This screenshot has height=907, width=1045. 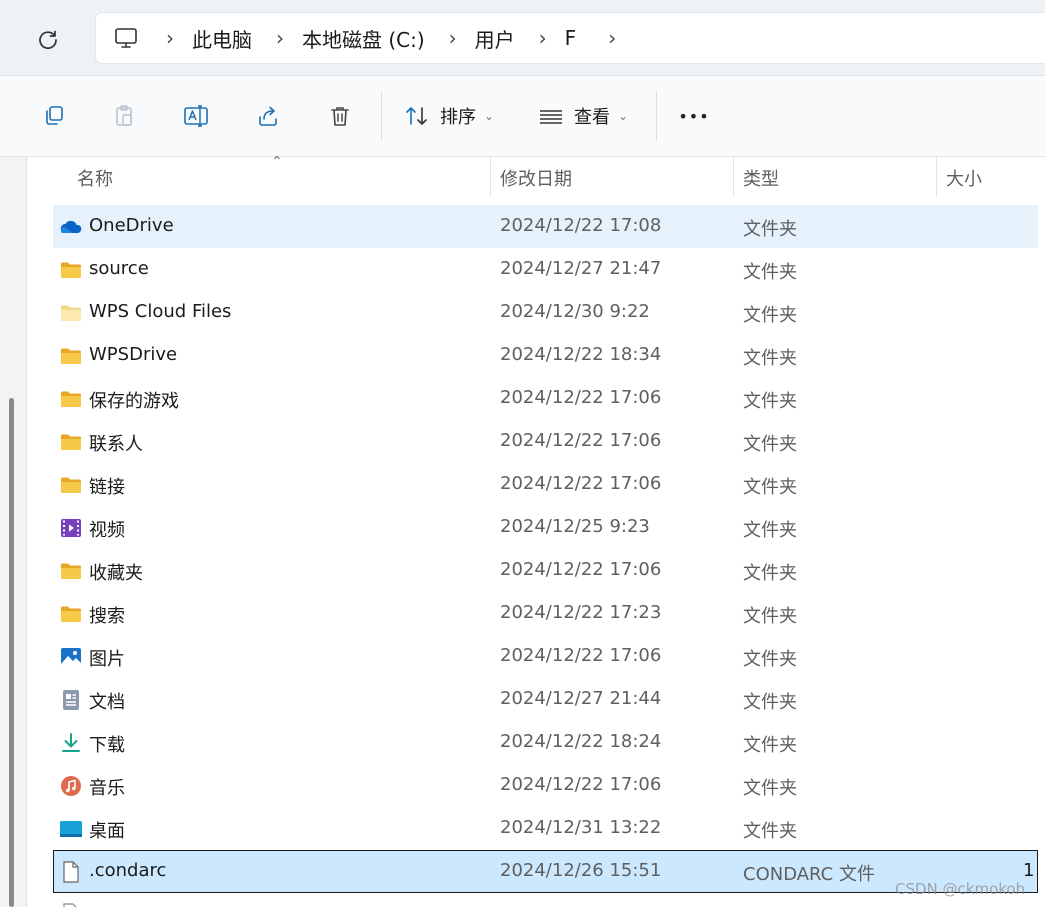 I want to click on sort-button: 排序 ⌄, so click(x=459, y=116).